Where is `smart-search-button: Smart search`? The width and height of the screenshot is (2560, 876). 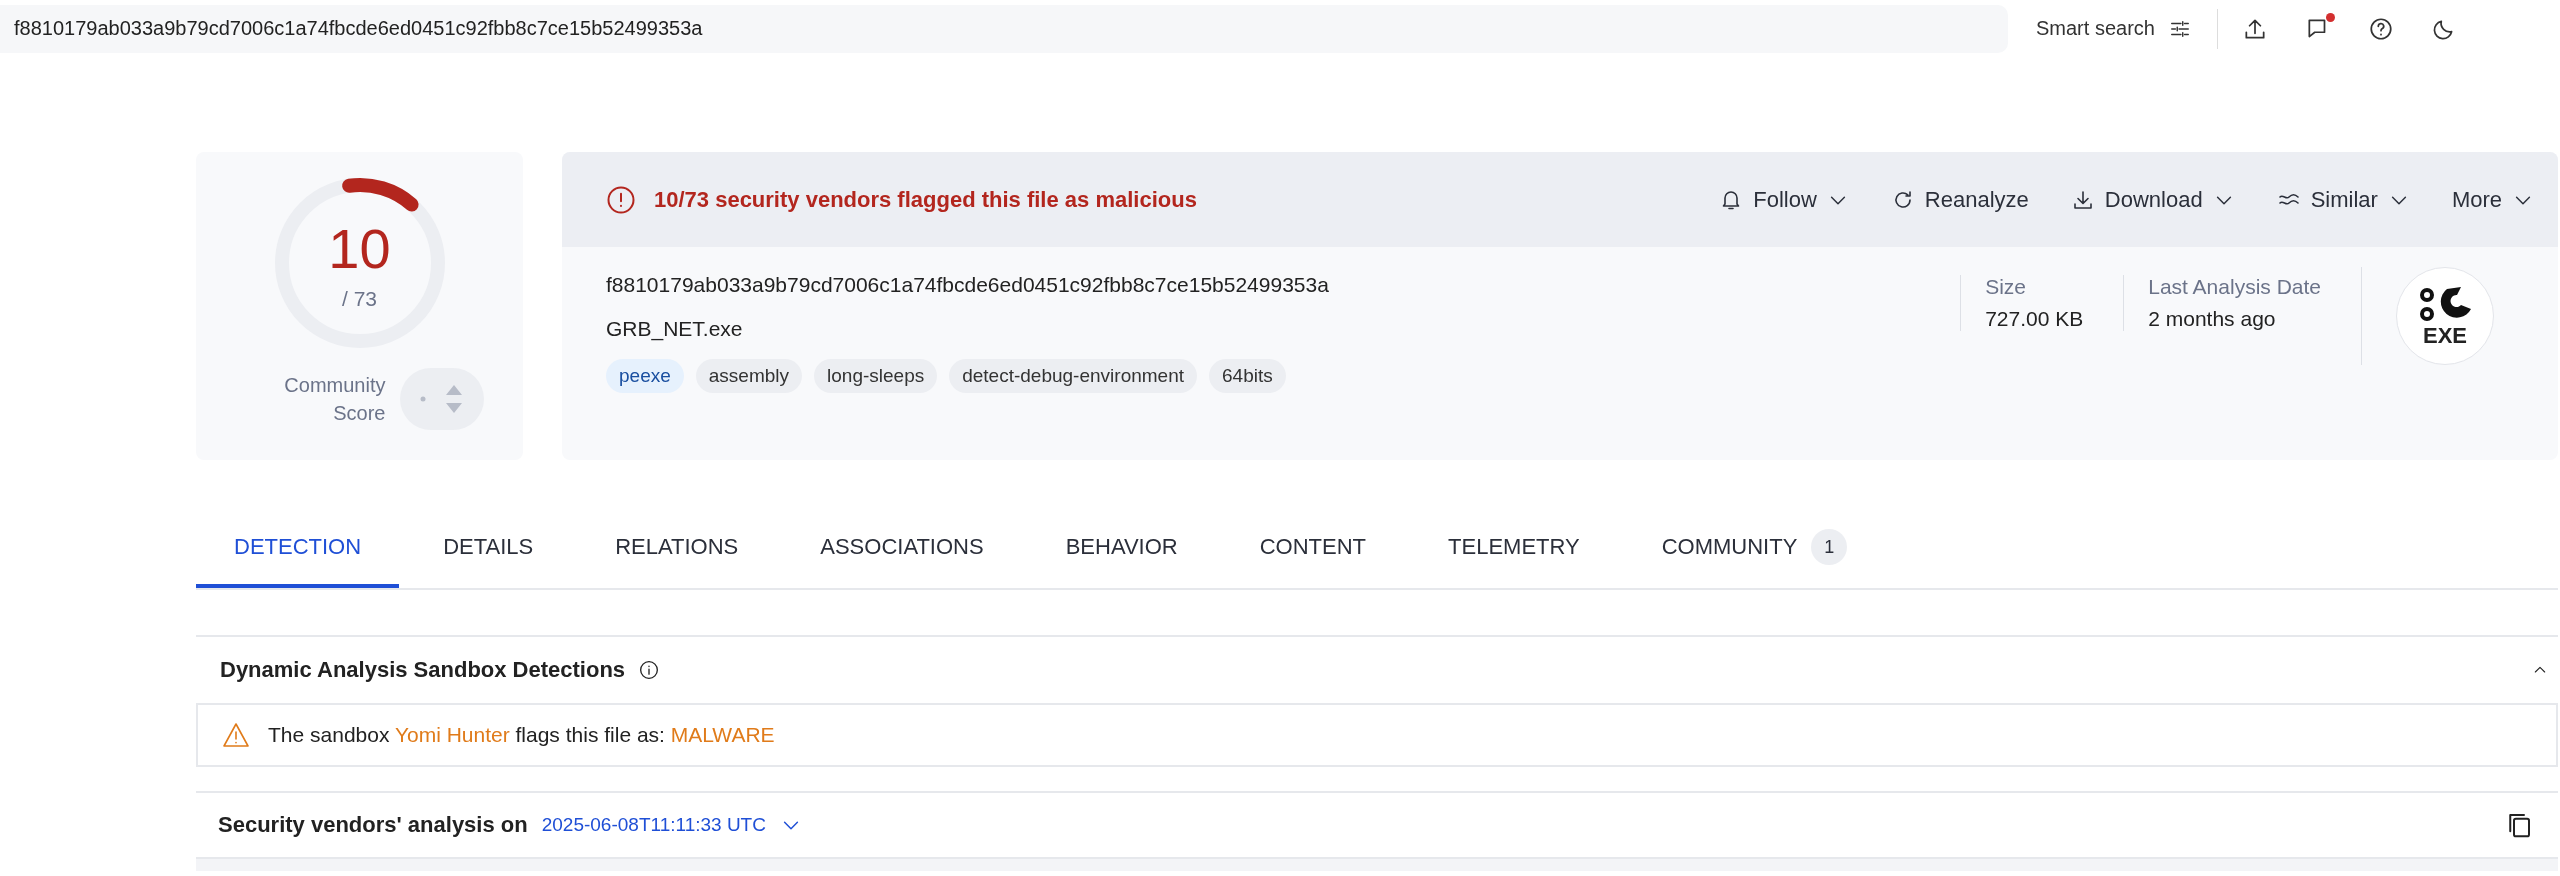
smart-search-button: Smart search is located at coordinates (2113, 28).